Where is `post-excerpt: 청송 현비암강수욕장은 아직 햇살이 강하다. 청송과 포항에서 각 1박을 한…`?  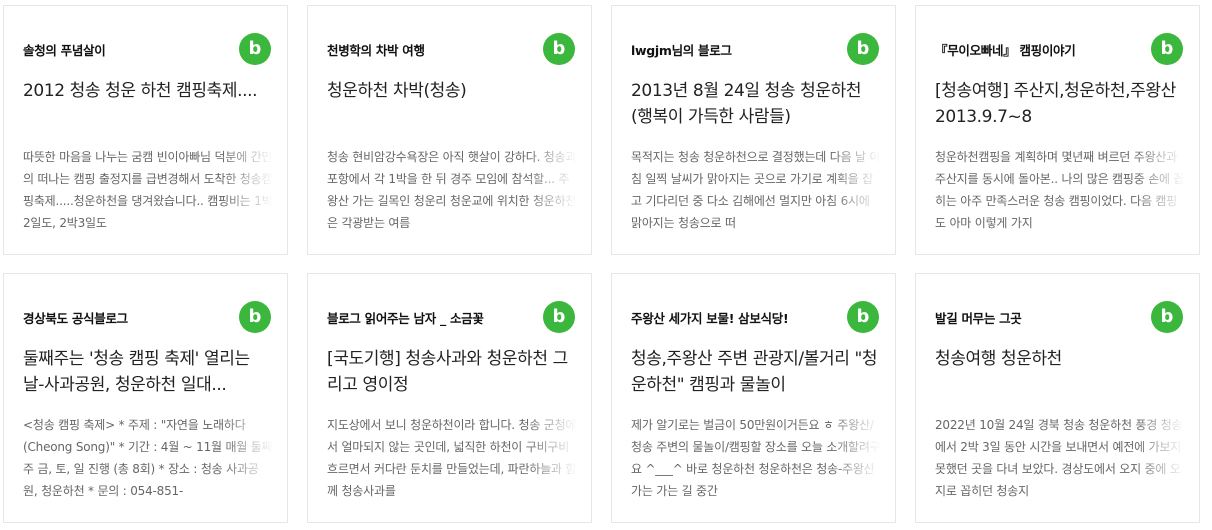 post-excerpt: 청송 현비암강수욕장은 아직 햇살이 강하다. 청송과 포항에서 각 1박을 한… is located at coordinates (452, 190).